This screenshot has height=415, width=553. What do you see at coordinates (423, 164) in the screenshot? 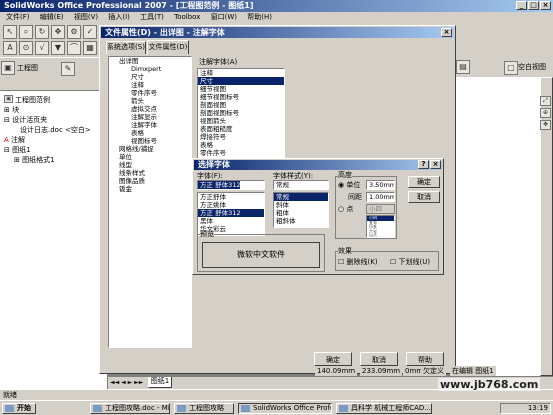
I see `font-dialog-help-button: ?` at bounding box center [423, 164].